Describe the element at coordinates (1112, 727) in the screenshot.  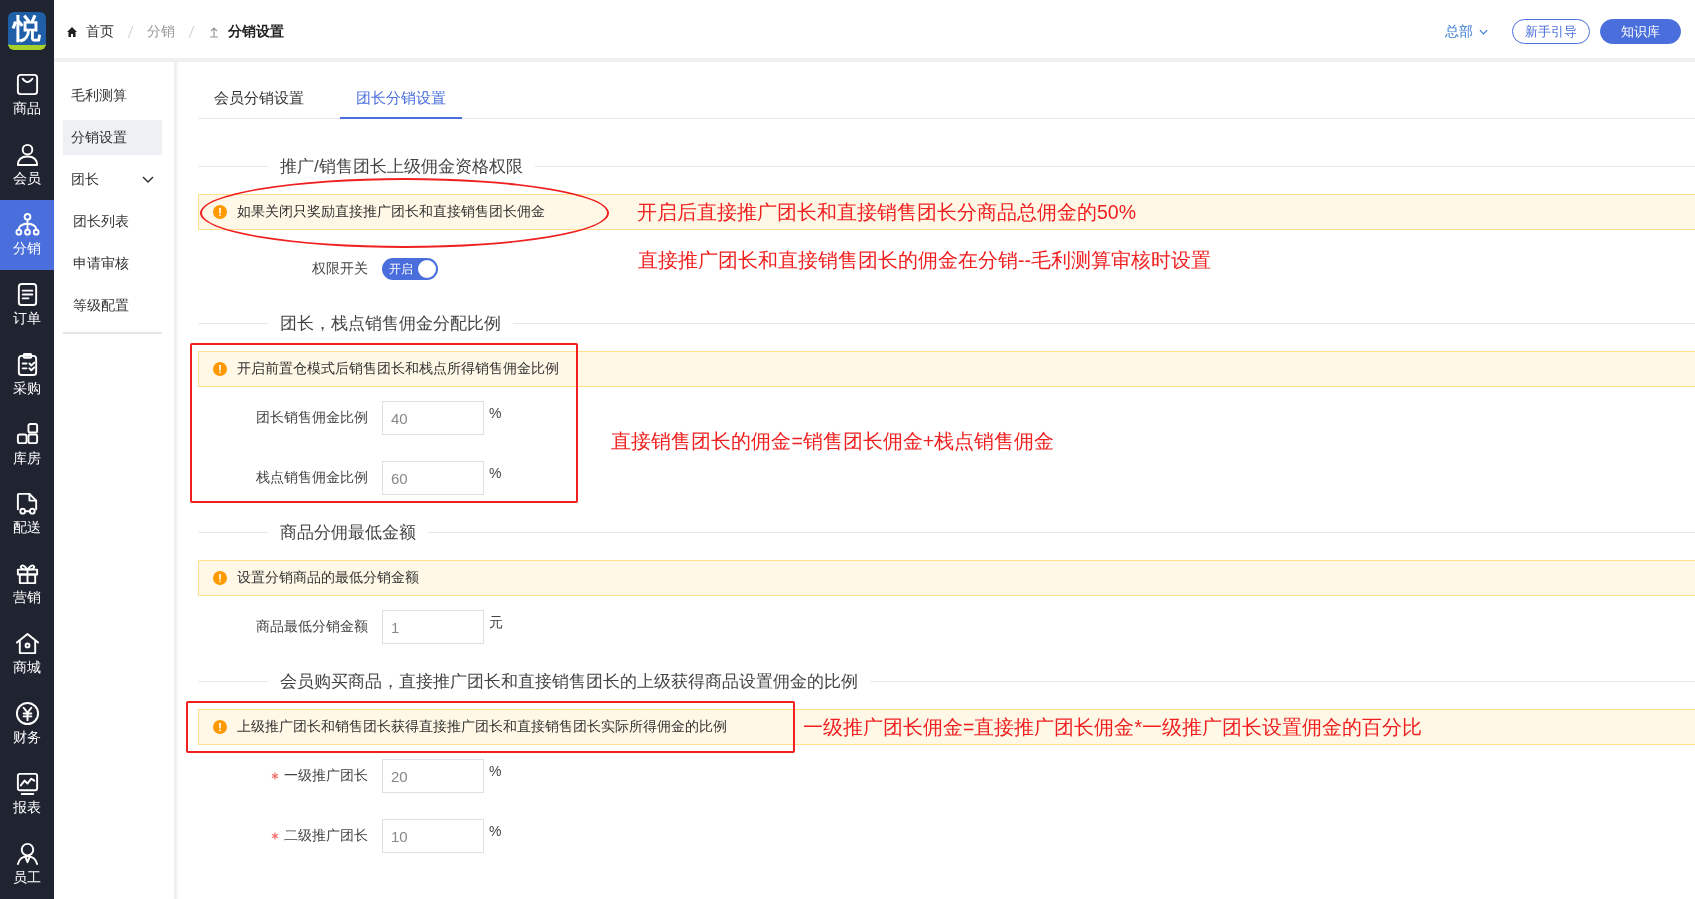
I see `annotation-text: 一级推广团长佣金=直接推广团长佣金*一级推广团长设置佣金的百分比` at that location.